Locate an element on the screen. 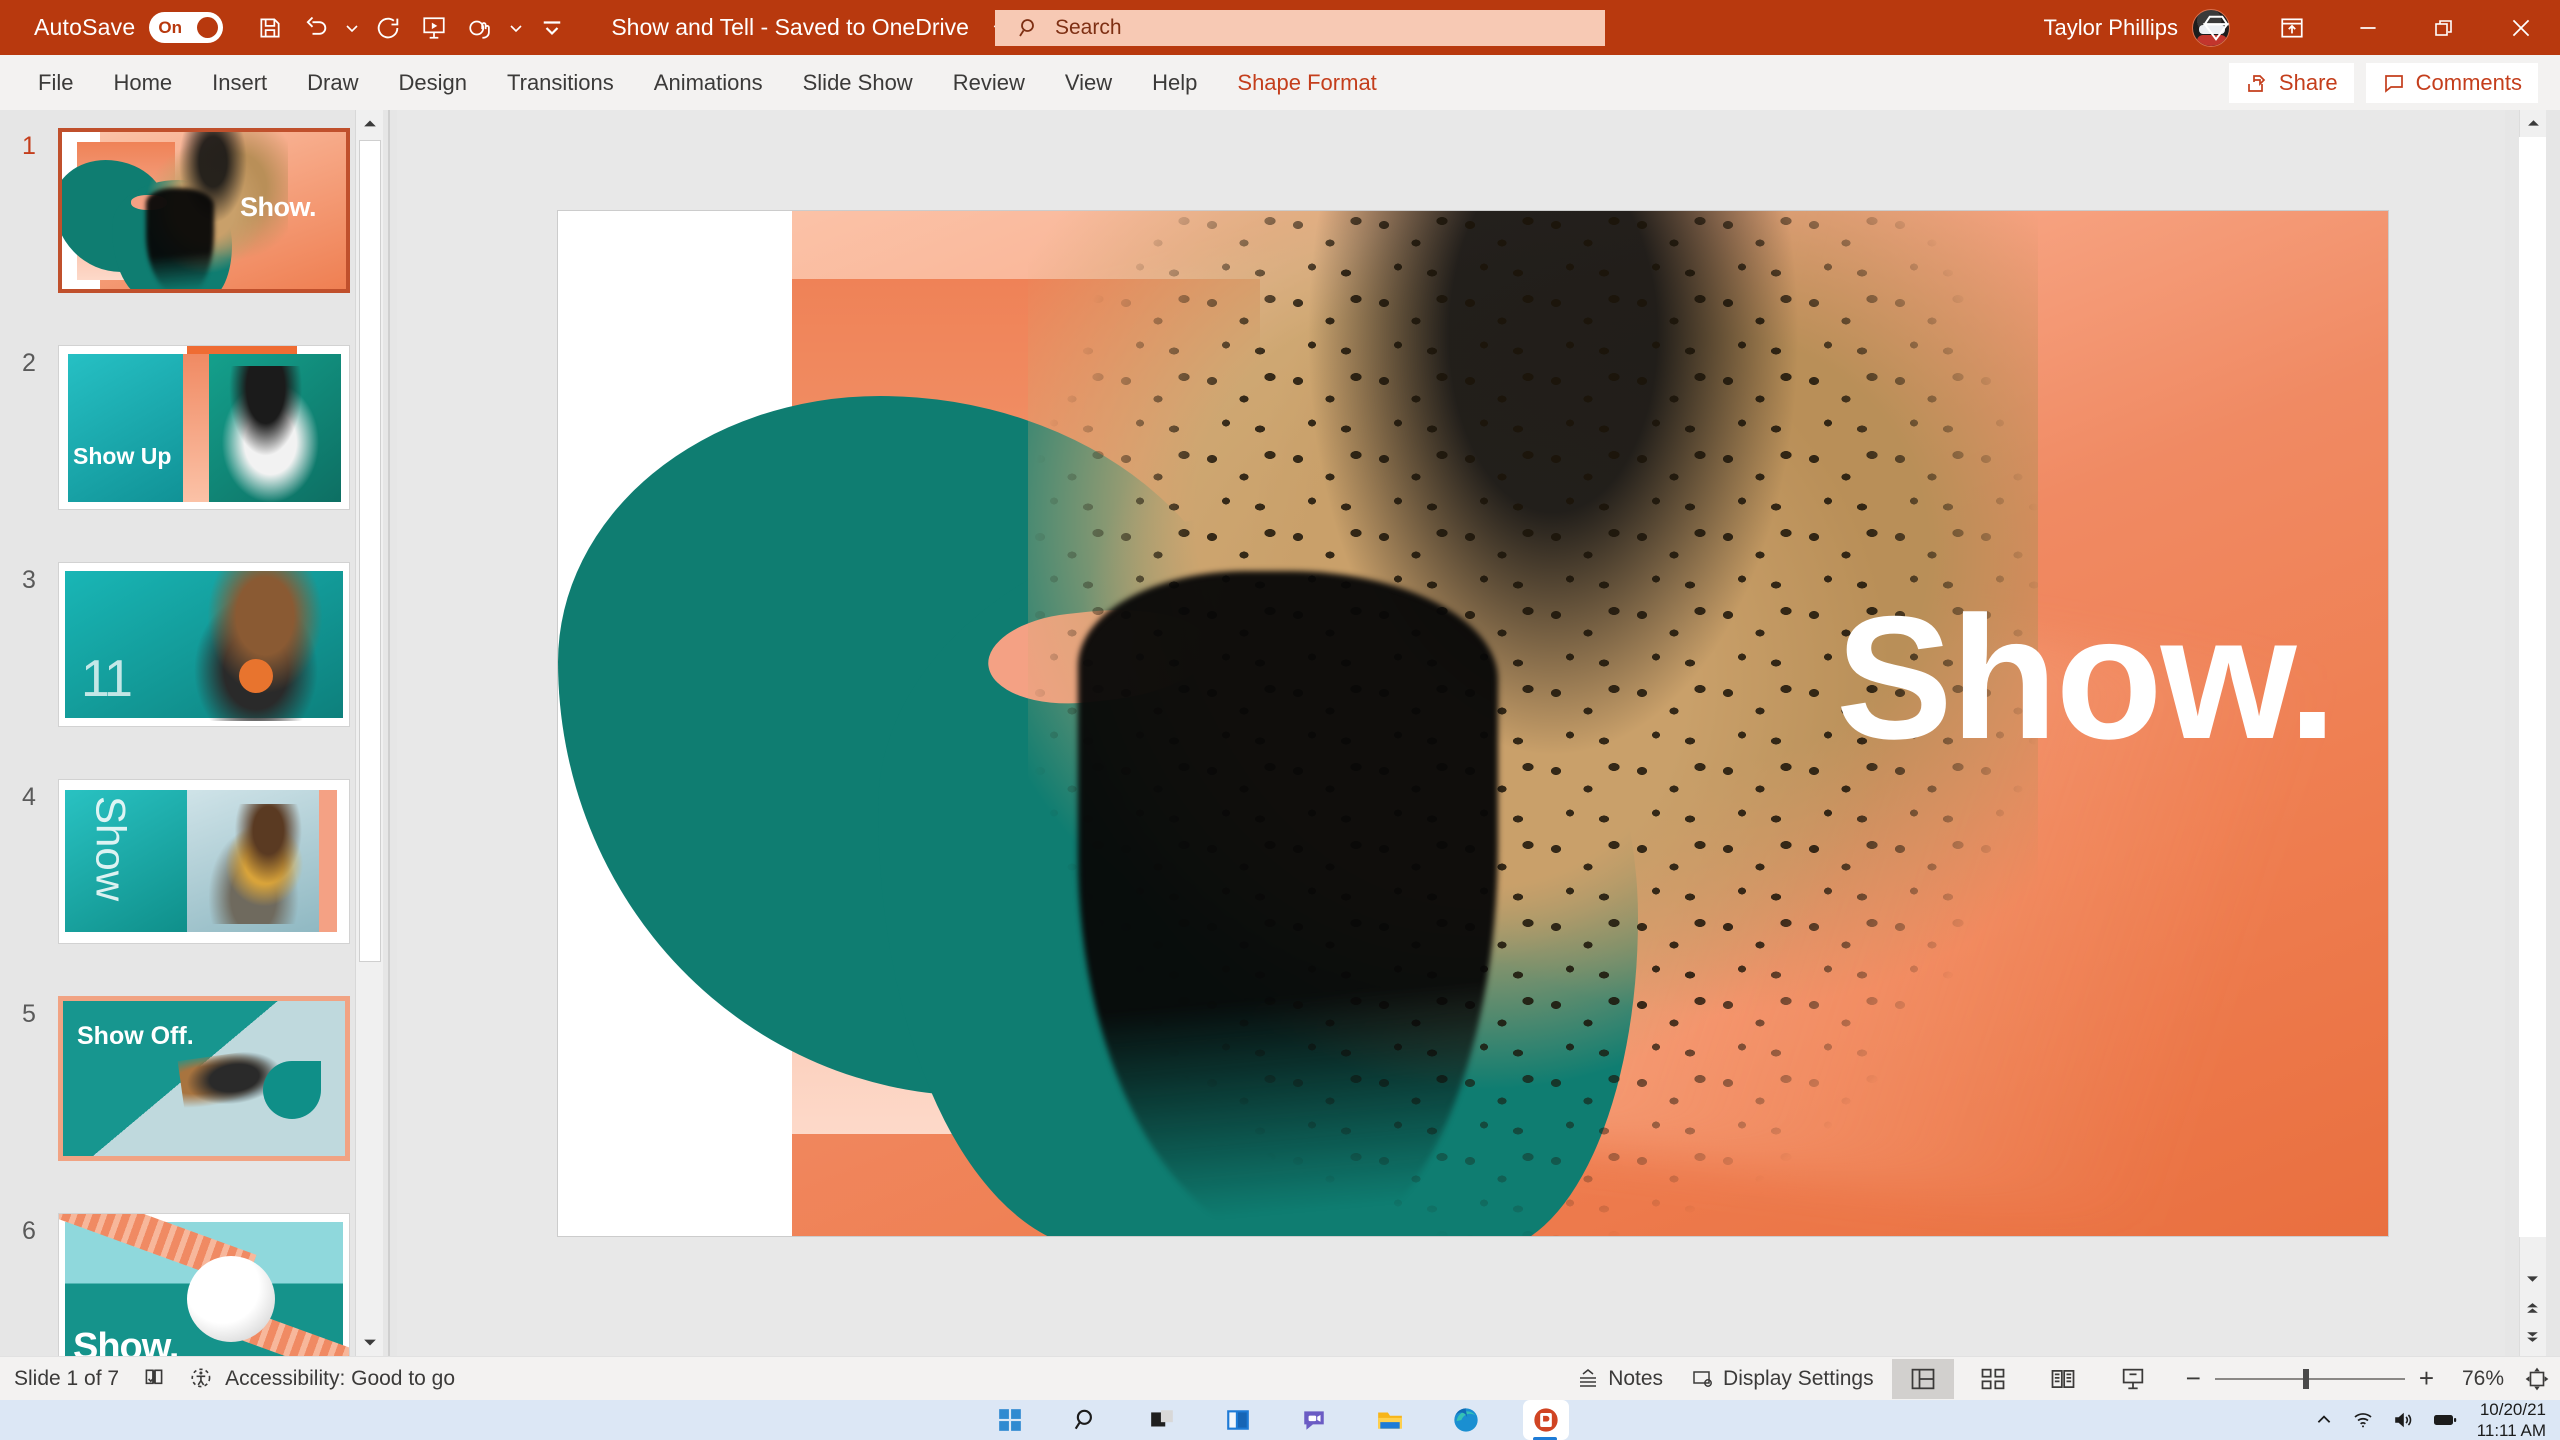 The height and width of the screenshot is (1440, 2560). tab-review: Review is located at coordinates (989, 83).